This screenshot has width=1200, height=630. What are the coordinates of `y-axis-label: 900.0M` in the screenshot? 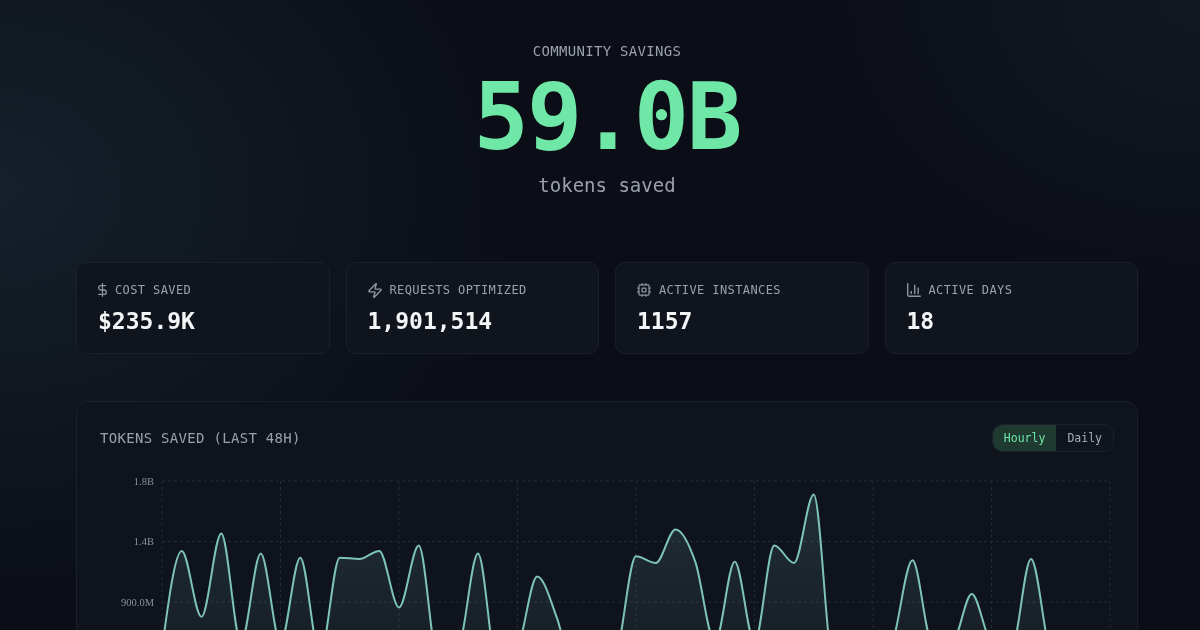 It's located at (137, 602).